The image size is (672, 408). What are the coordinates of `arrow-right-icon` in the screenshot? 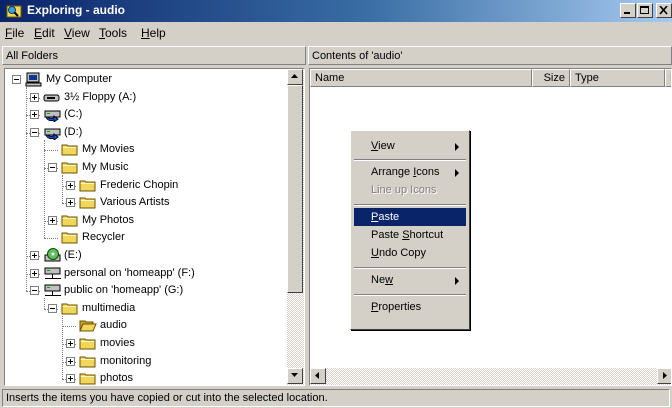 It's located at (665, 375).